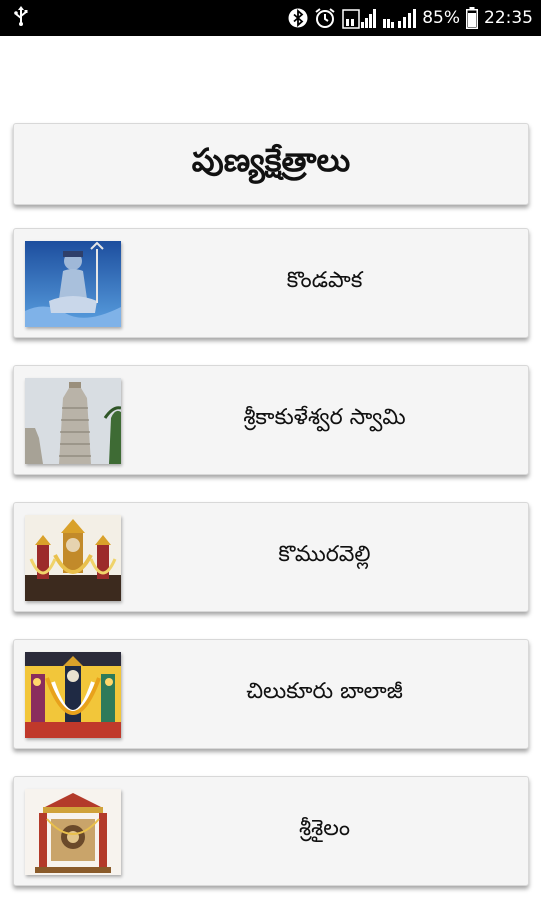 This screenshot has width=541, height=900. I want to click on page-title-card: పుణ్యక్షేత్రాలు, so click(271, 164).